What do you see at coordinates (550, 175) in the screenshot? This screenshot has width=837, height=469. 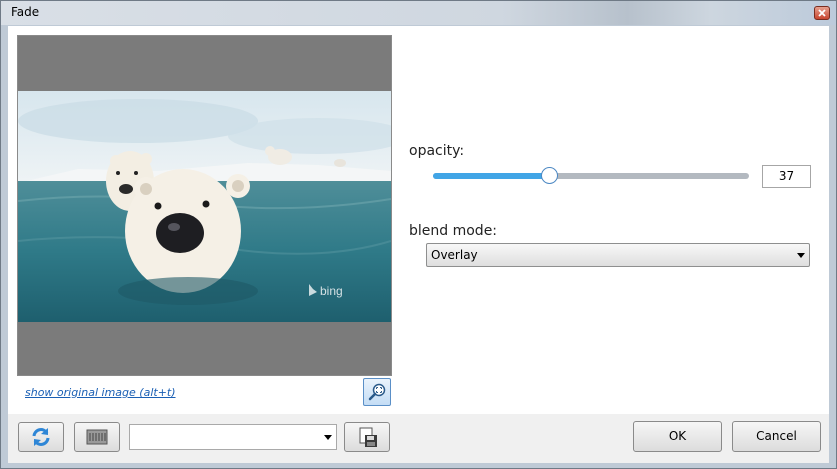 I see `opacity-slider-thumb` at bounding box center [550, 175].